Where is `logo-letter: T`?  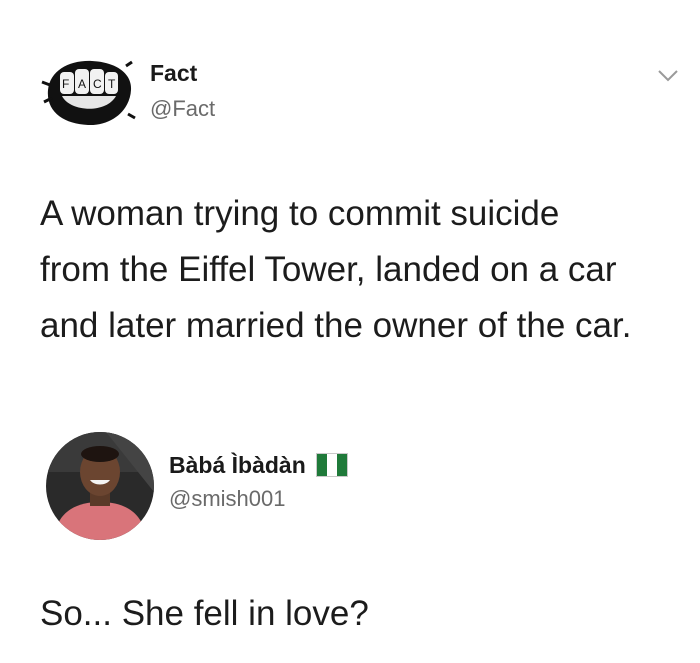
logo-letter: T is located at coordinates (112, 84).